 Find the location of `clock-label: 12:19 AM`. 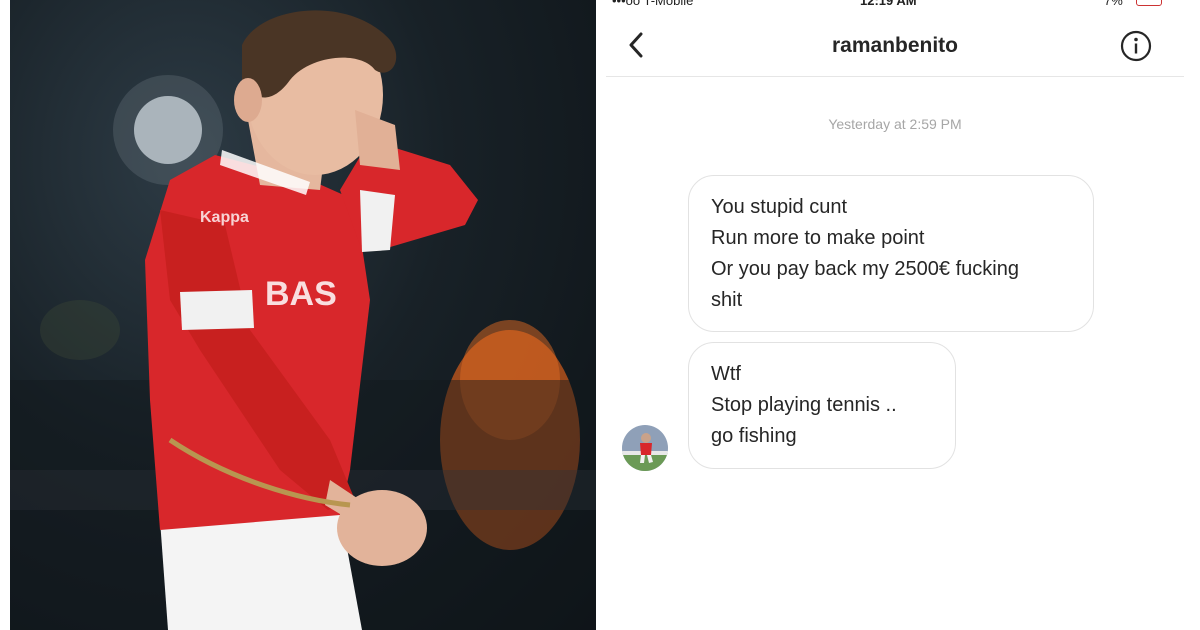

clock-label: 12:19 AM is located at coordinates (888, 4).